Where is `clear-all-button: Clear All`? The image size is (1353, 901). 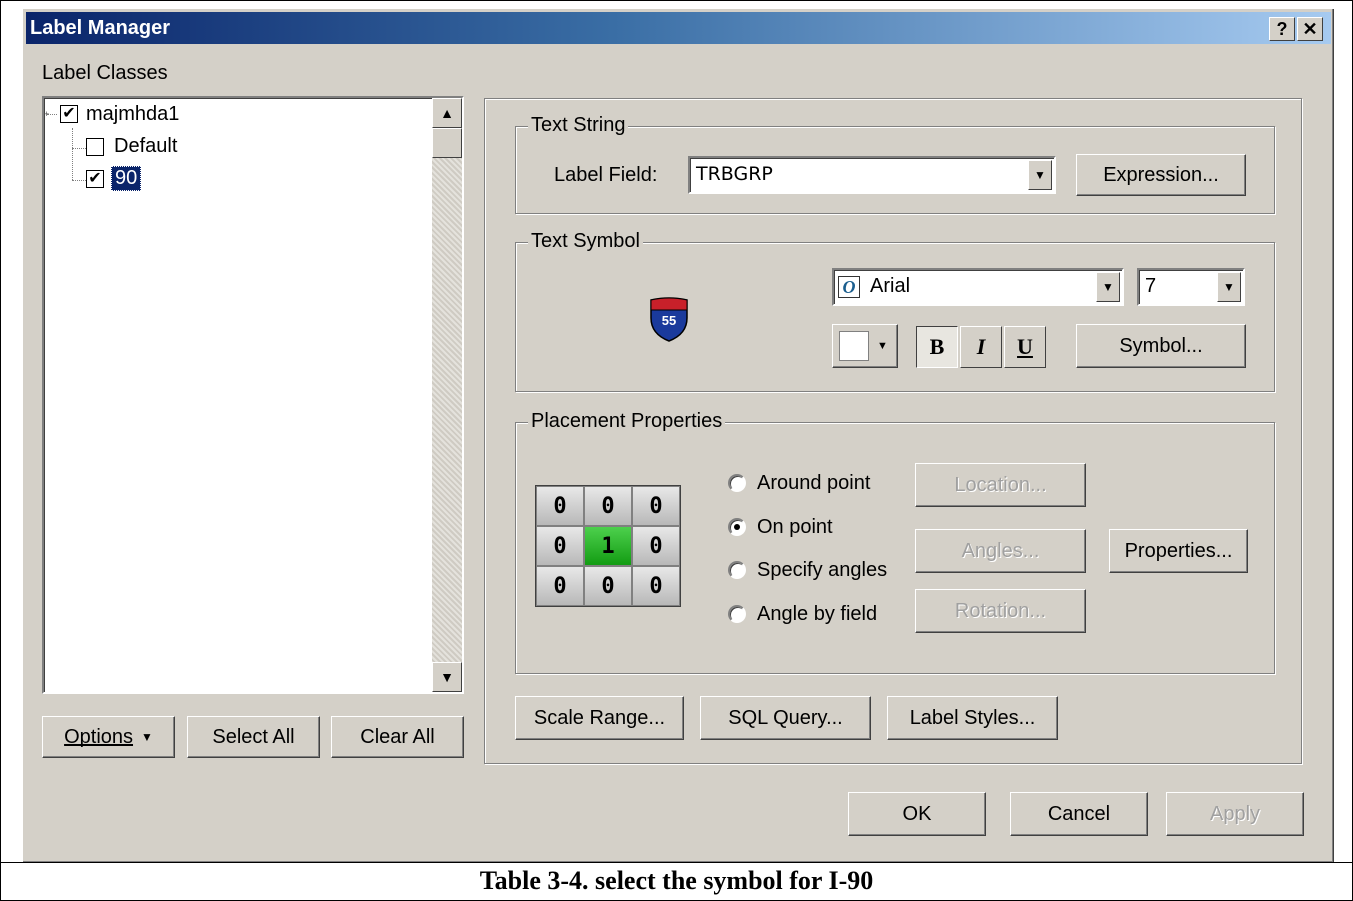
clear-all-button: Clear All is located at coordinates (397, 737).